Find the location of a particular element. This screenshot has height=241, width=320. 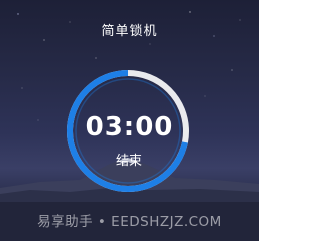

end-button: 结束 is located at coordinates (129, 162).